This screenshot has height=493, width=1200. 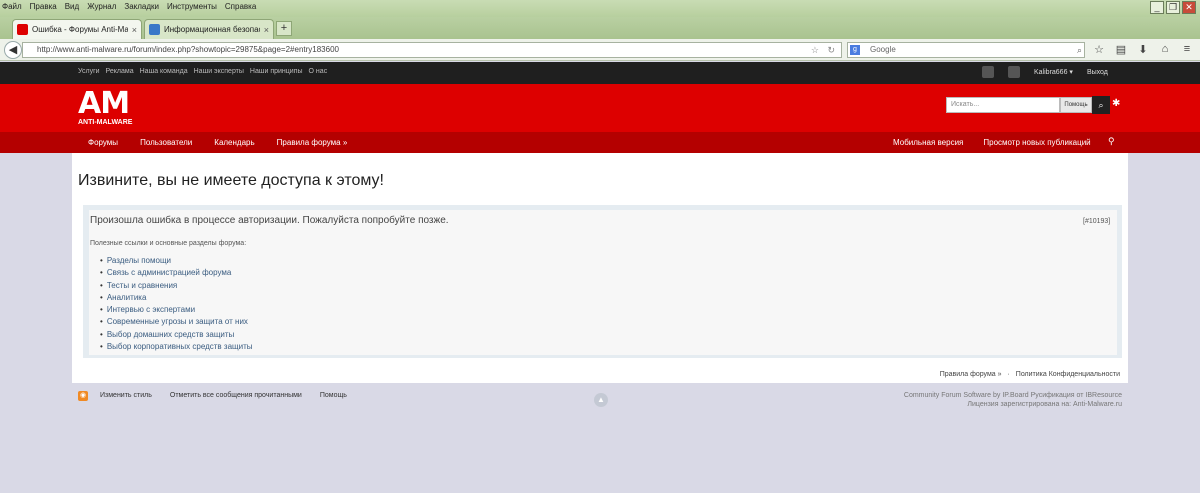 What do you see at coordinates (240, 6) in the screenshot?
I see `menu-help: Справка` at bounding box center [240, 6].